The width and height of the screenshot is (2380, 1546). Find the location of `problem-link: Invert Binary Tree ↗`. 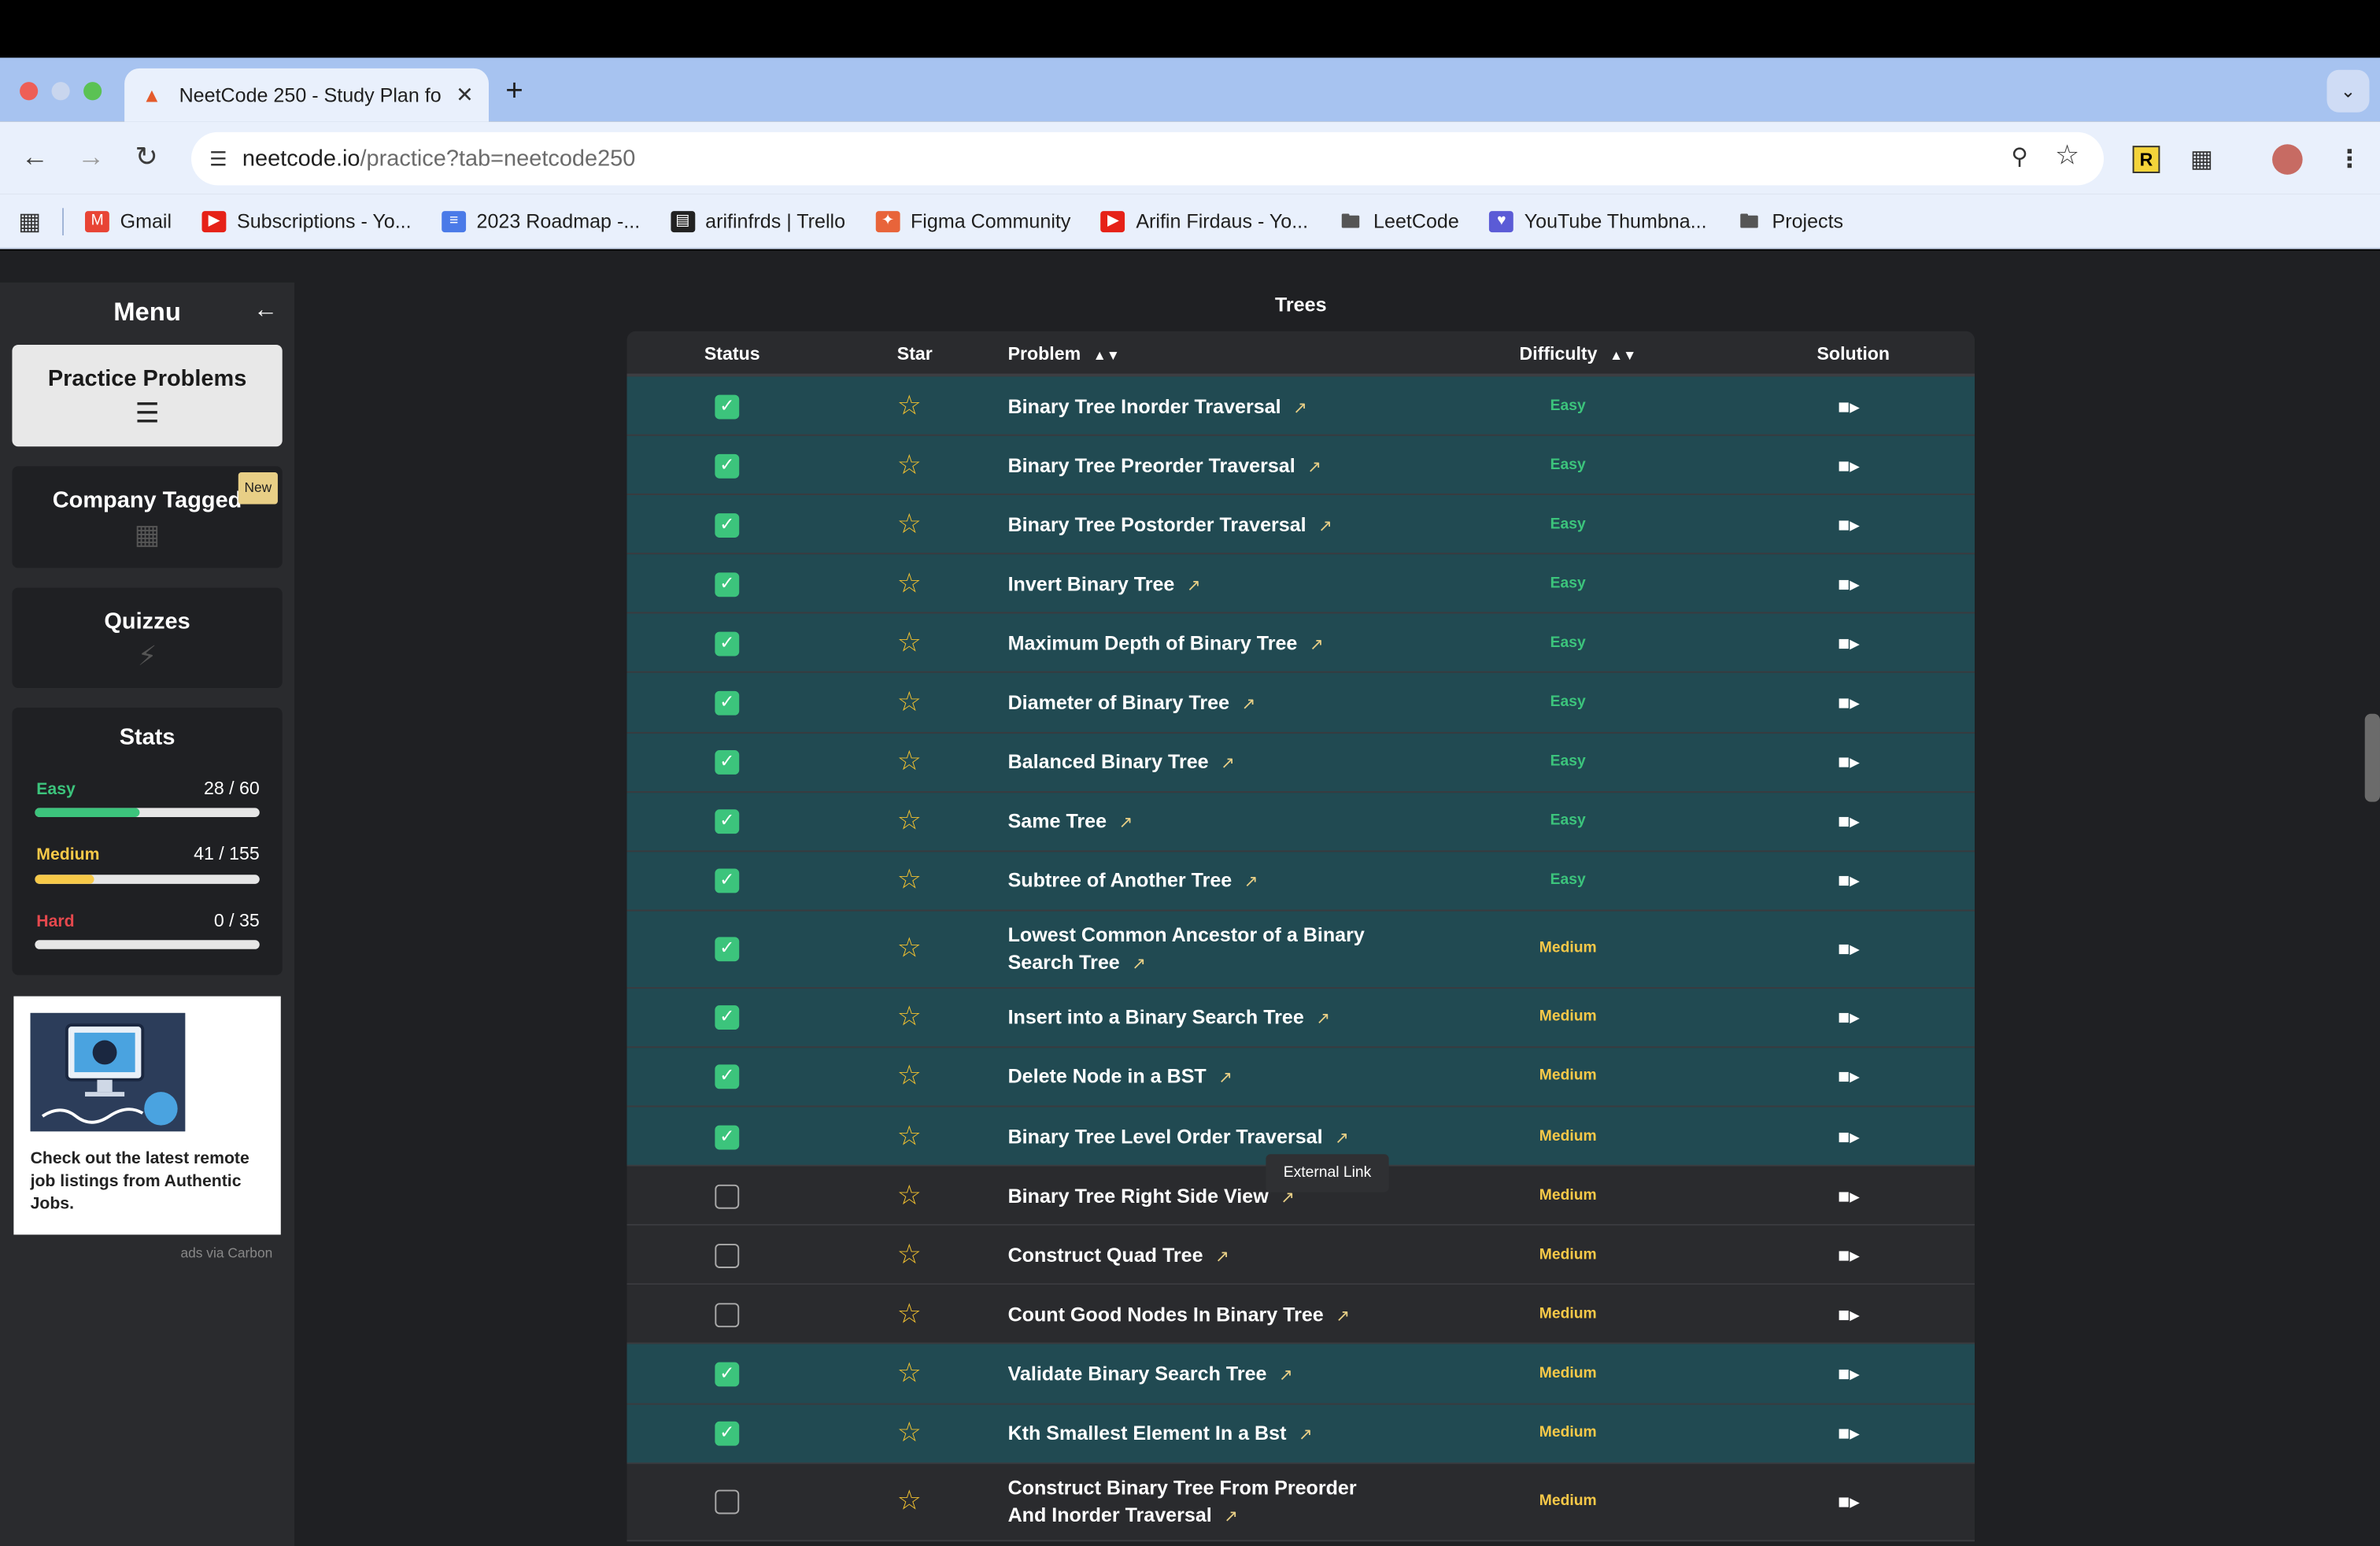

problem-link: Invert Binary Tree ↗ is located at coordinates (1198, 585).